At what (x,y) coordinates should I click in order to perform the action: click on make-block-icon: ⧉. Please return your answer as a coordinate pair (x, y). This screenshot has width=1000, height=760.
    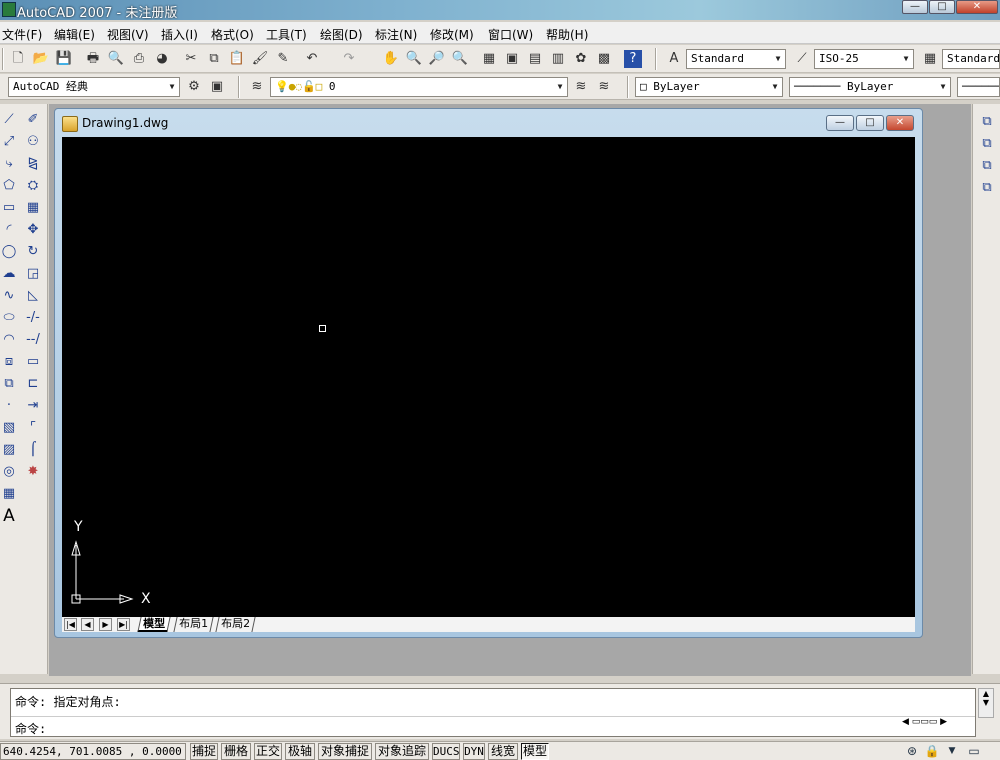
    Looking at the image, I should click on (9, 384).